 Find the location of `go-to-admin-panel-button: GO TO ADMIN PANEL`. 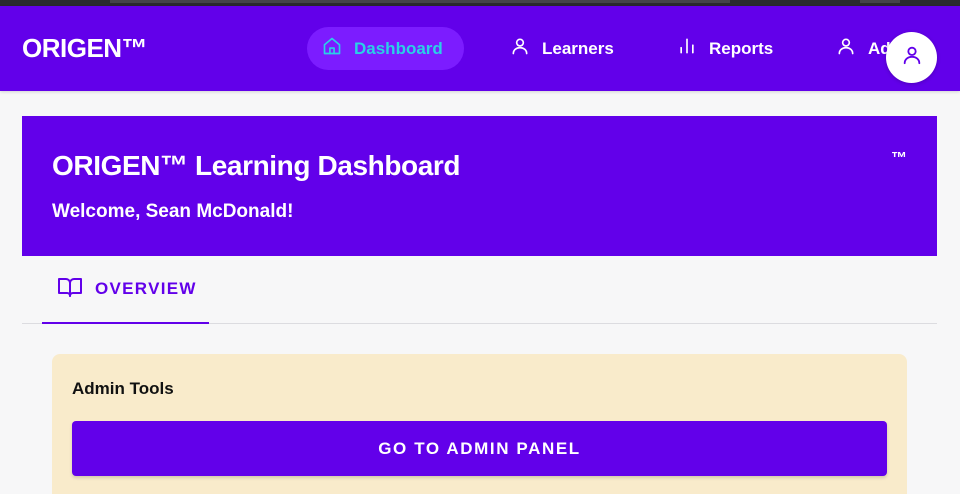

go-to-admin-panel-button: GO TO ADMIN PANEL is located at coordinates (479, 448).